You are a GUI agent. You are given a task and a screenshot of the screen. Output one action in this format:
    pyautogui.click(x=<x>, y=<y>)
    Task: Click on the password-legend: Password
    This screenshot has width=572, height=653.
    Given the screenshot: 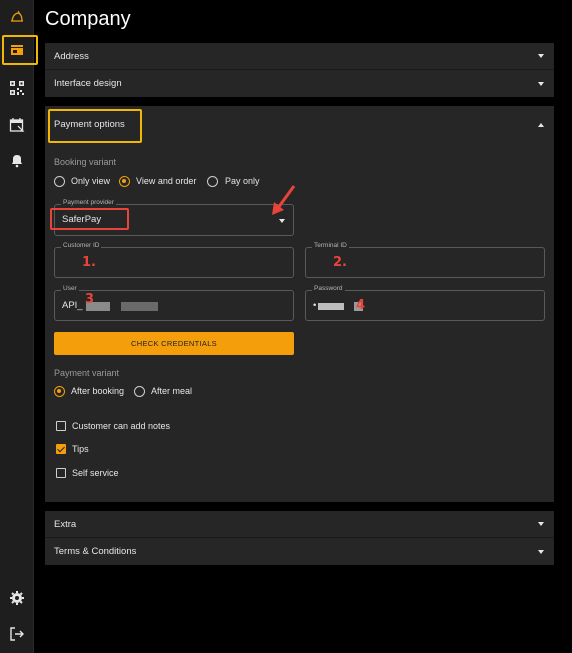 What is the action you would take?
    pyautogui.click(x=328, y=288)
    